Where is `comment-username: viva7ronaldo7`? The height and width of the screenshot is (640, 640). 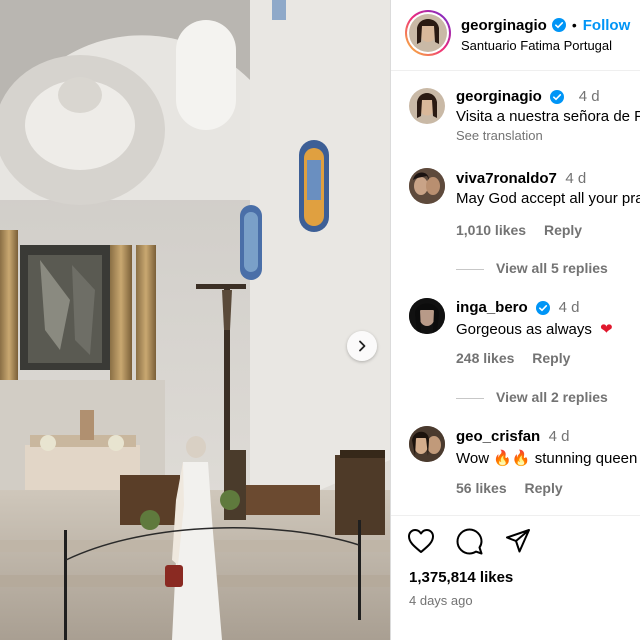 comment-username: viva7ronaldo7 is located at coordinates (506, 178).